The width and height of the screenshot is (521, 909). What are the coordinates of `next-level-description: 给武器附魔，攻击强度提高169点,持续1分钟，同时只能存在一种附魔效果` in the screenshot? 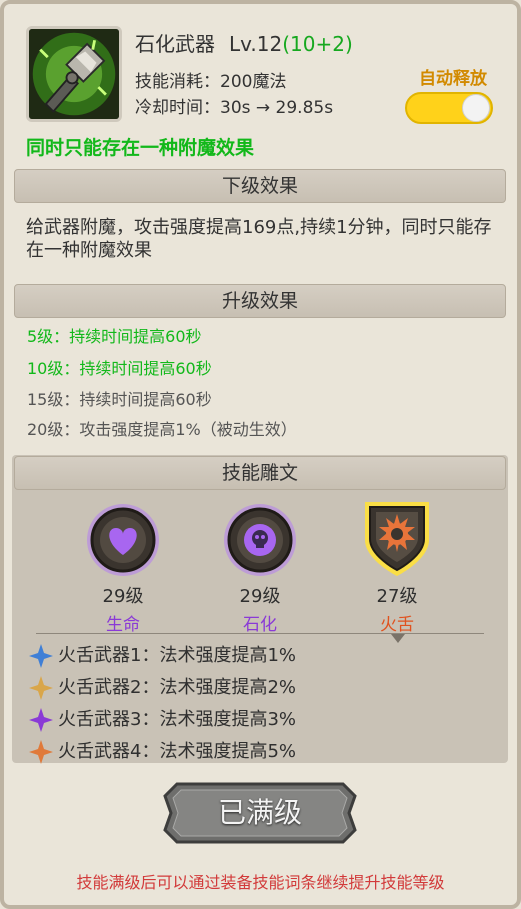 It's located at (259, 239).